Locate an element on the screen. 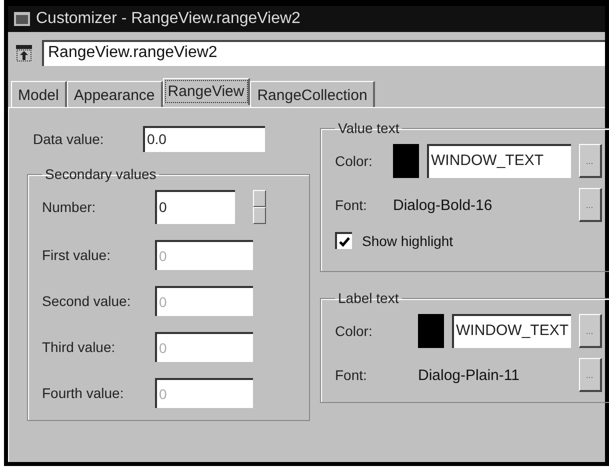  checkbox-label: Show highlight is located at coordinates (408, 240).